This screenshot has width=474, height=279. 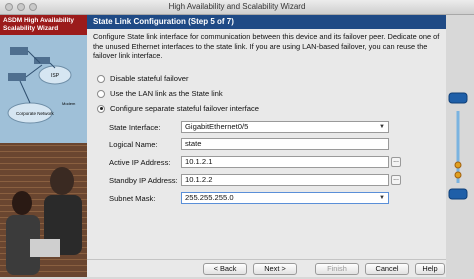 I want to click on standby-ip-label: Standby IP Address:, so click(x=143, y=180).